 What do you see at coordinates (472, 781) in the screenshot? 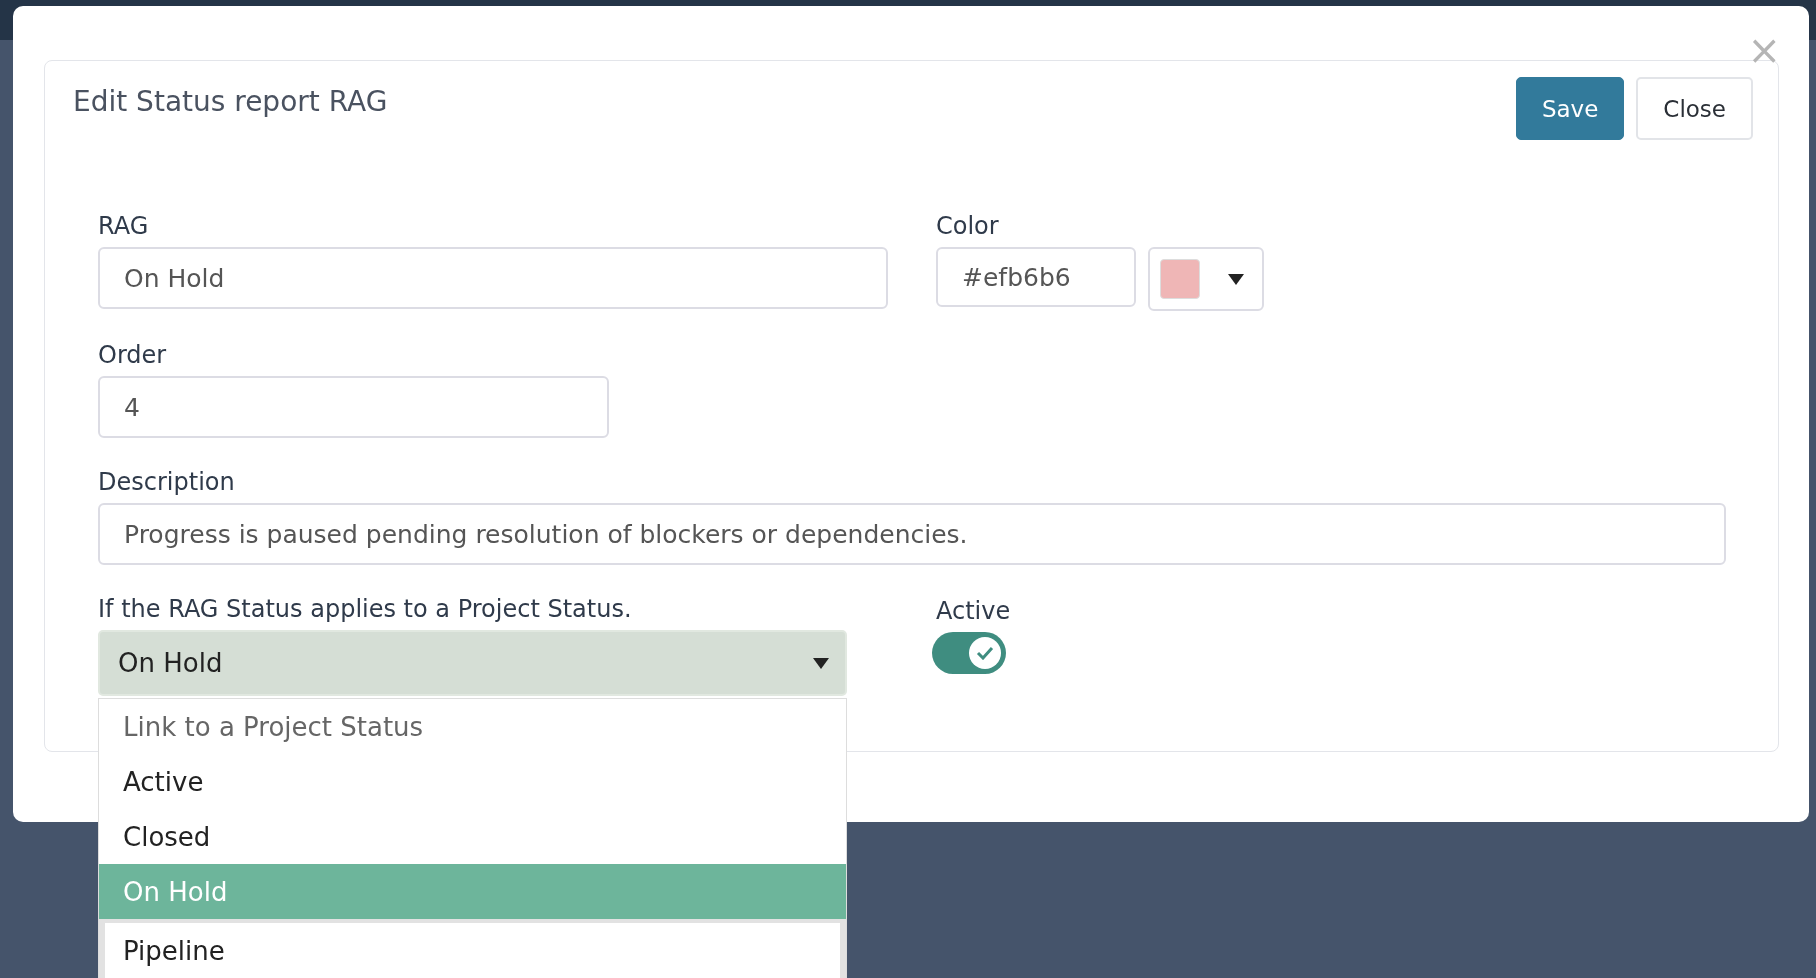
I see `dropdown-option: Active` at bounding box center [472, 781].